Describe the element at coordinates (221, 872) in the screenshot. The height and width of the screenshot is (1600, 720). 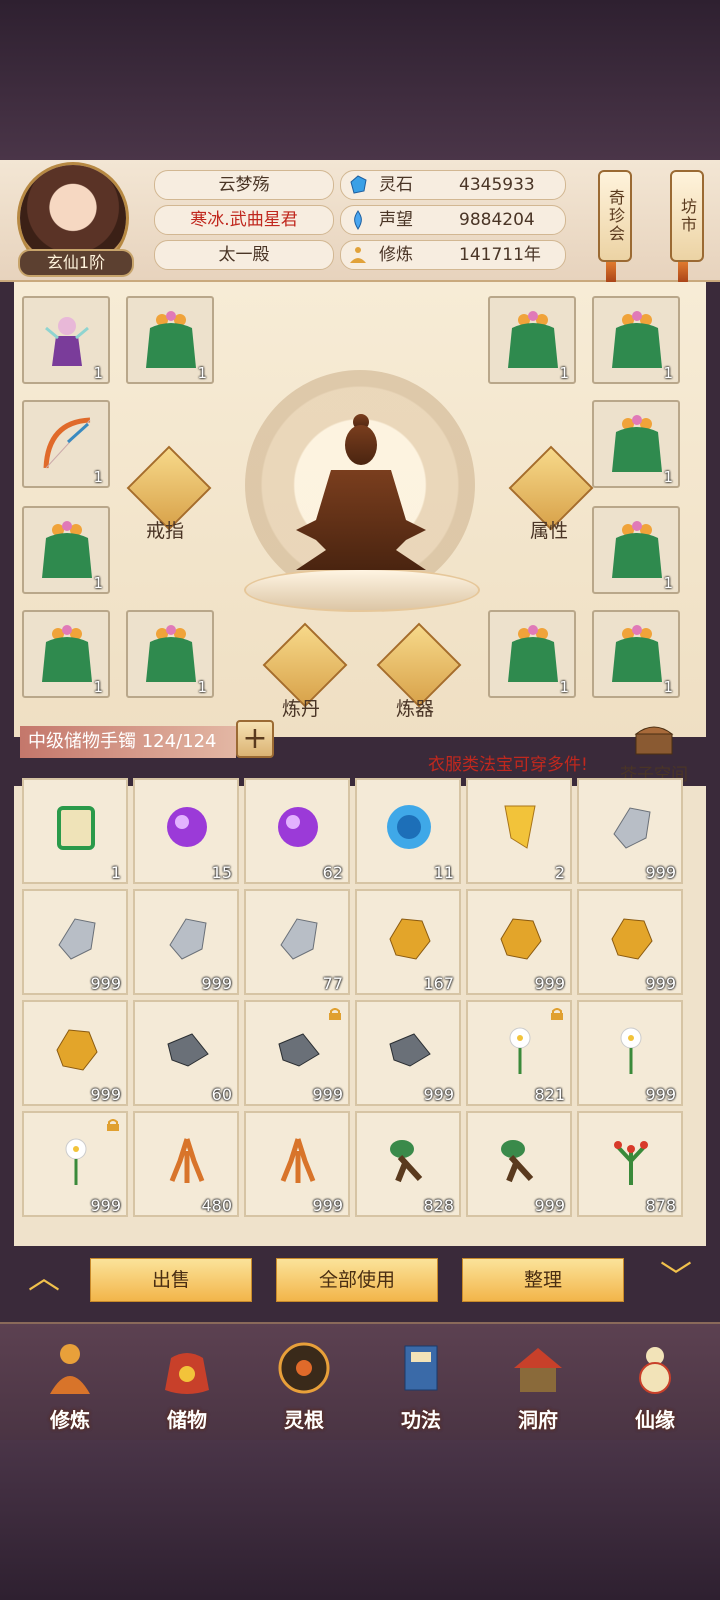
I see `item-quantity: 15` at that location.